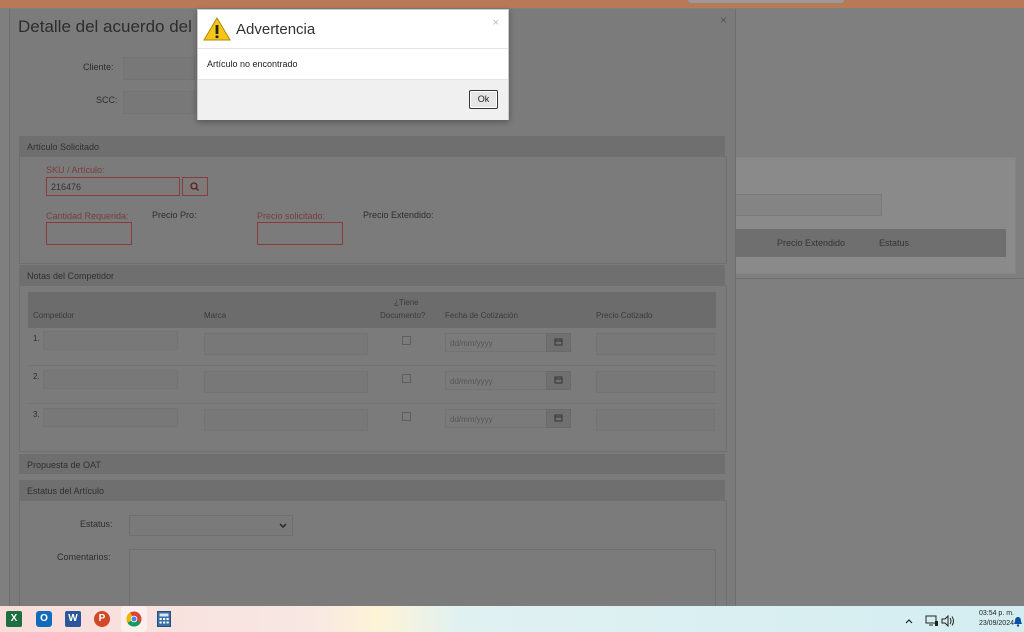 The image size is (1024, 632). I want to click on outlook-icon: O, so click(44, 619).